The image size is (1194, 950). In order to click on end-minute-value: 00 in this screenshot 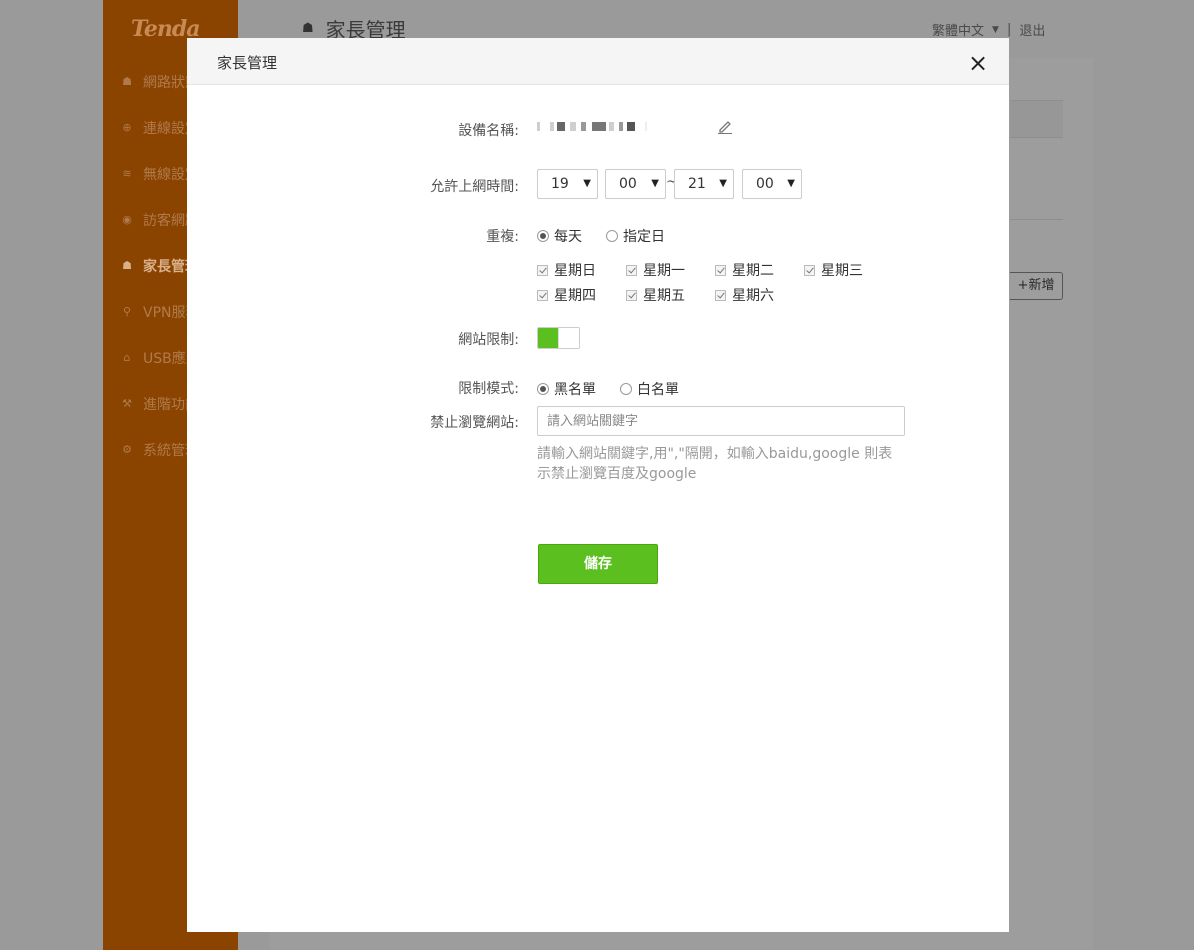, I will do `click(765, 184)`.